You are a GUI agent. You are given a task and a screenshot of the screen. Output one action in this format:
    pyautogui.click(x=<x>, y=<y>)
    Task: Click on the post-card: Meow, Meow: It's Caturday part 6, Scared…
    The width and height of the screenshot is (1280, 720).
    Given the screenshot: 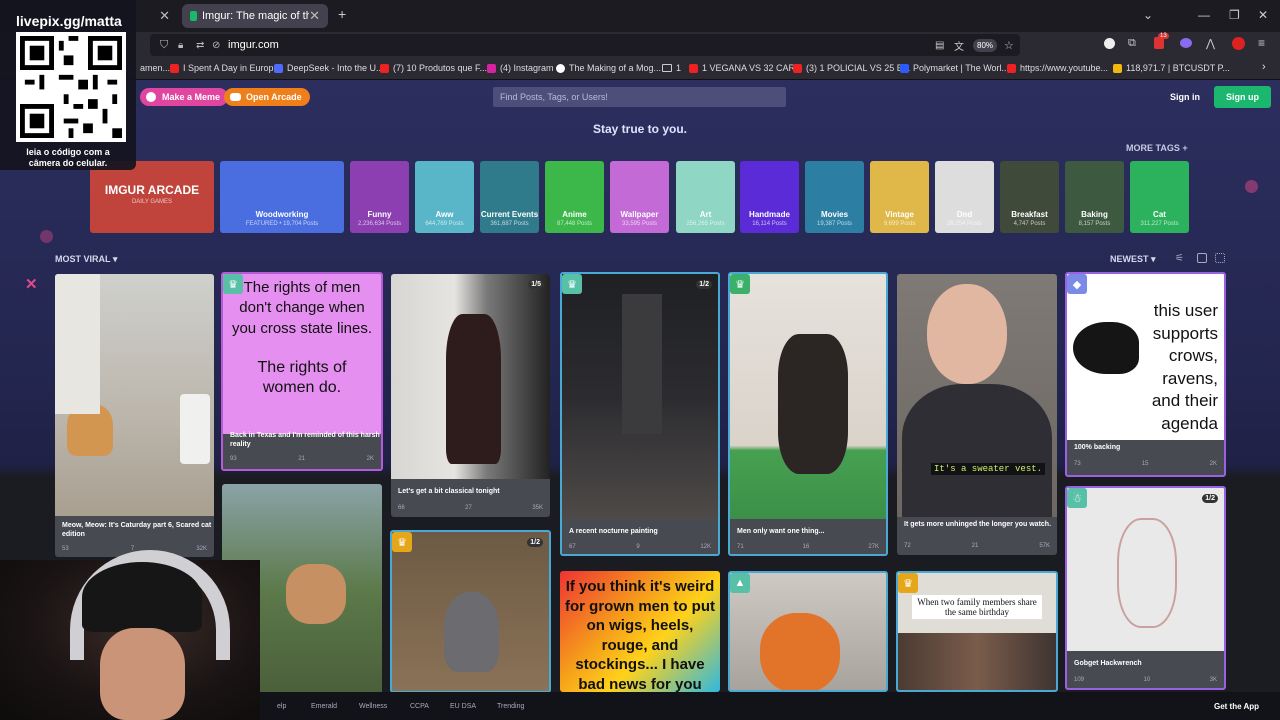 What is the action you would take?
    pyautogui.click(x=134, y=415)
    